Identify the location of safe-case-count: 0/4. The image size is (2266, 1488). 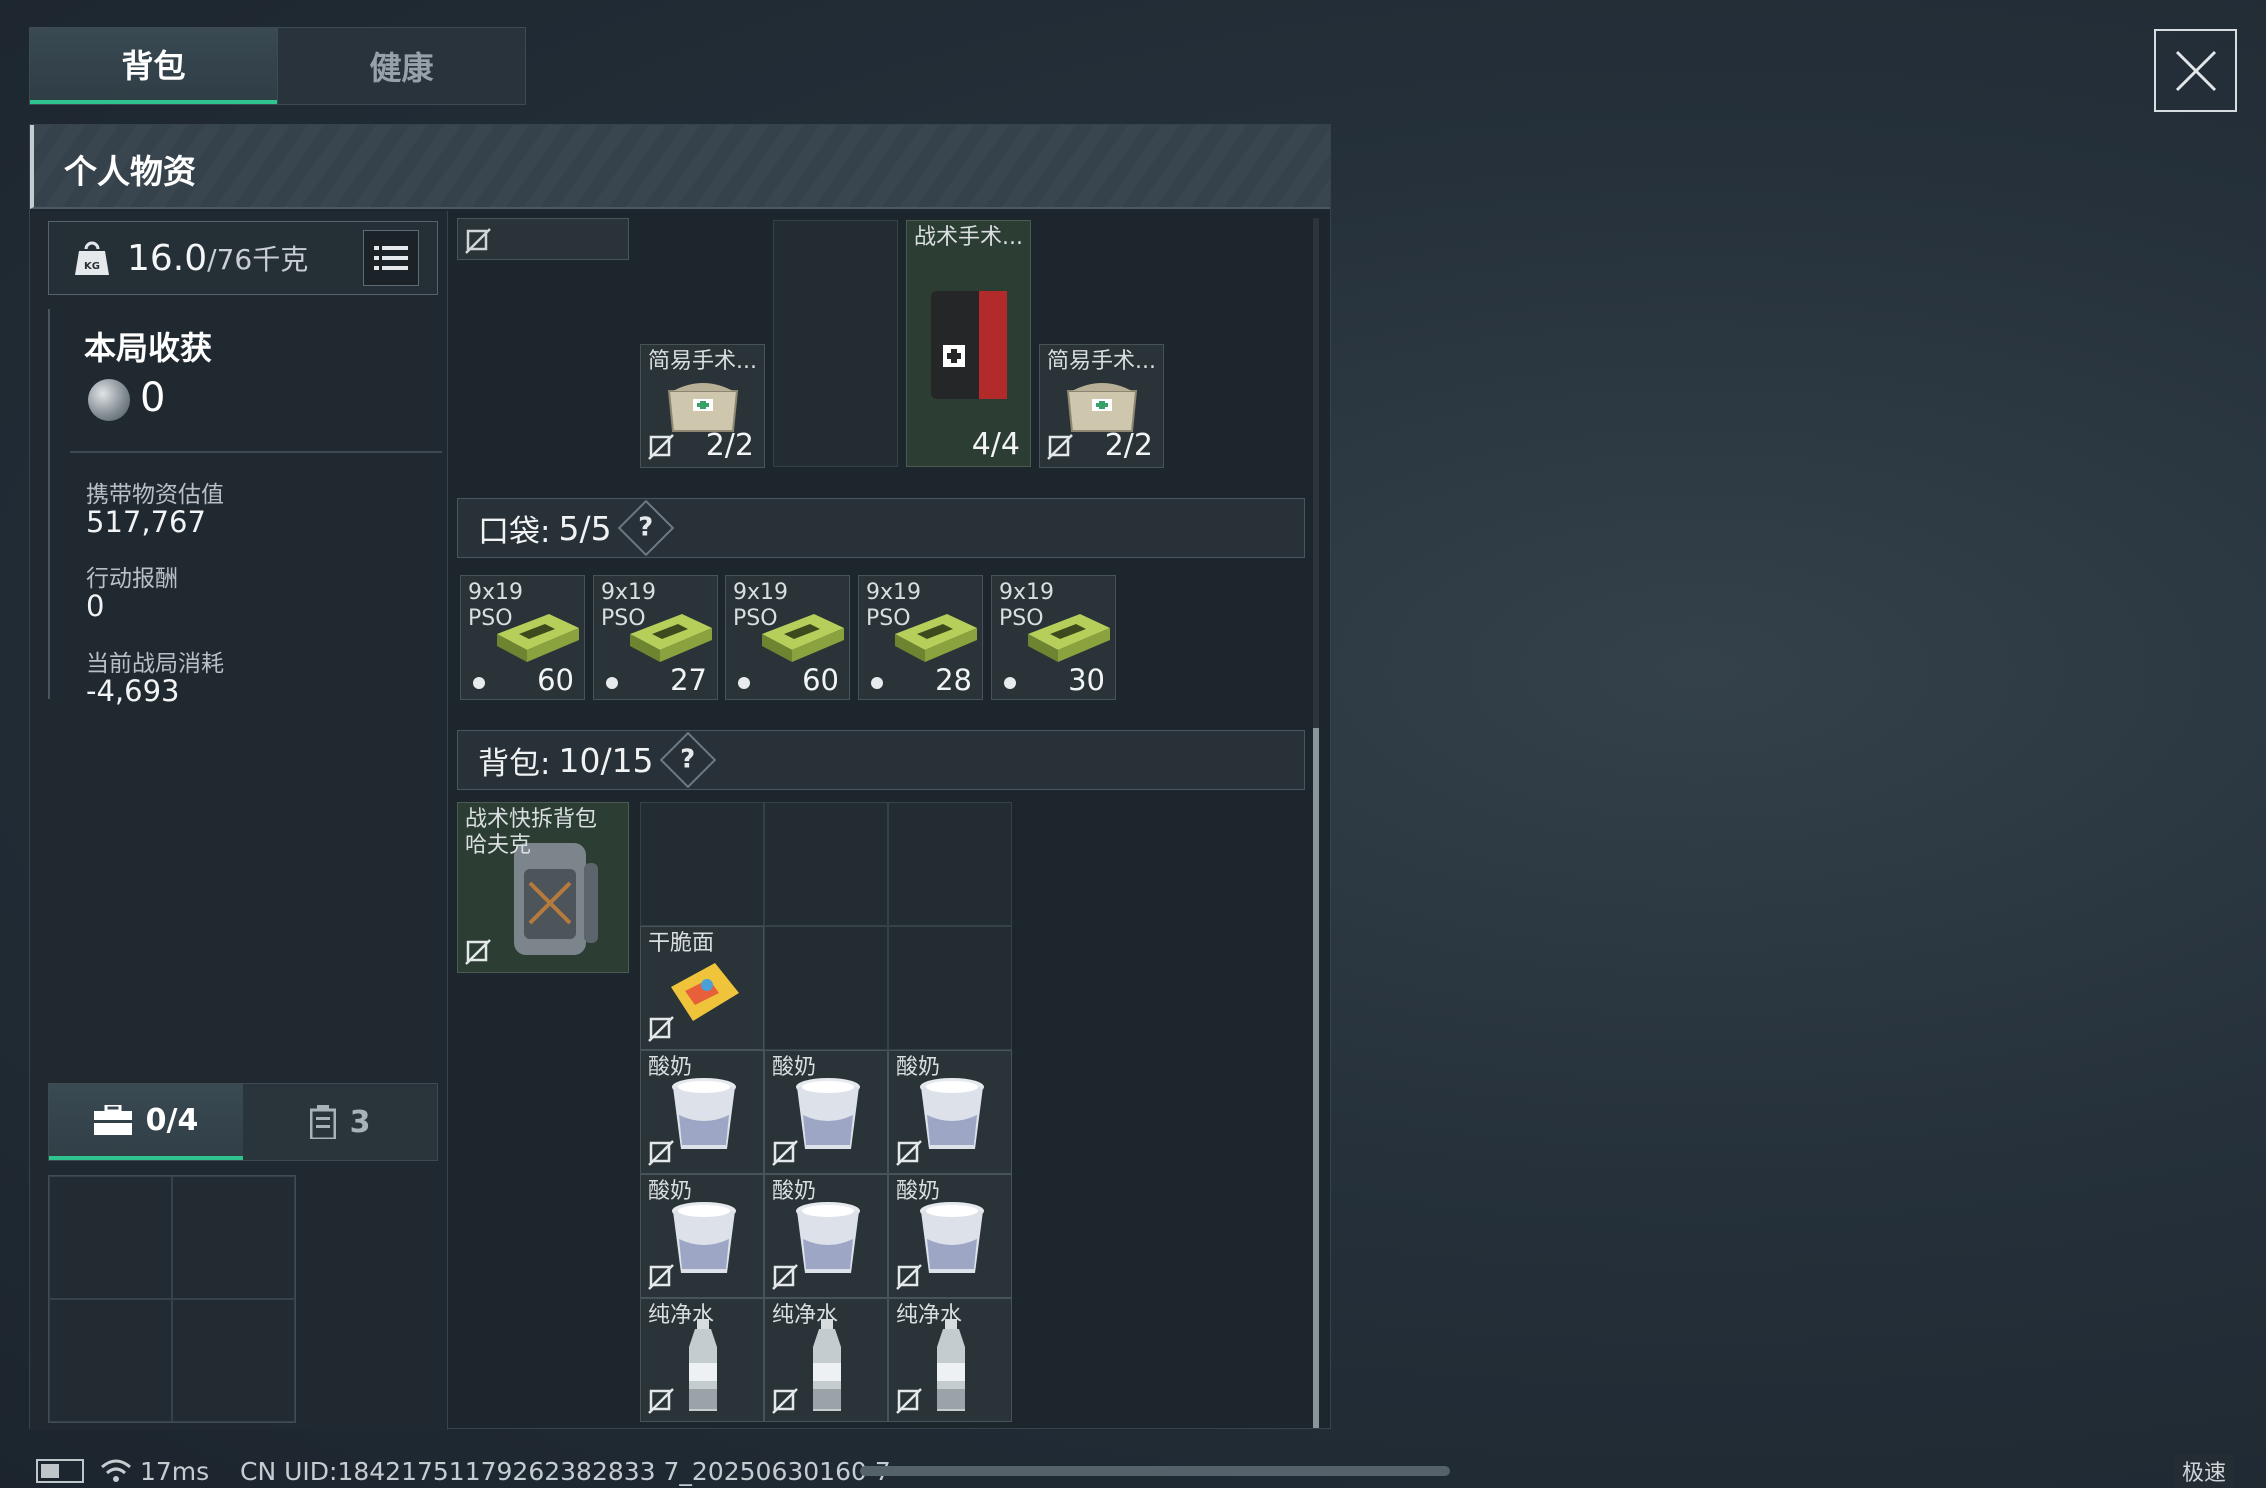
(172, 1120).